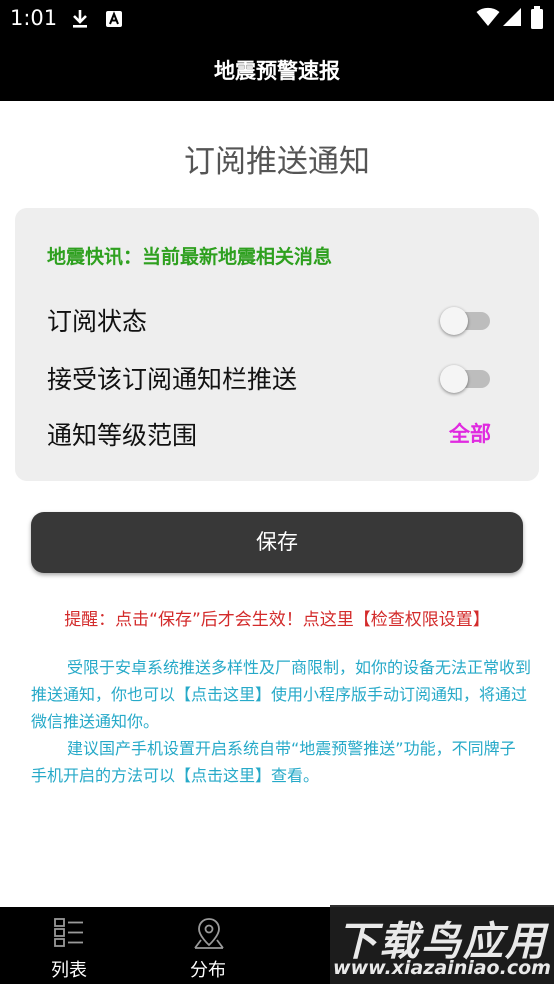  What do you see at coordinates (470, 433) in the screenshot?
I see `notification-level-selector: 全部` at bounding box center [470, 433].